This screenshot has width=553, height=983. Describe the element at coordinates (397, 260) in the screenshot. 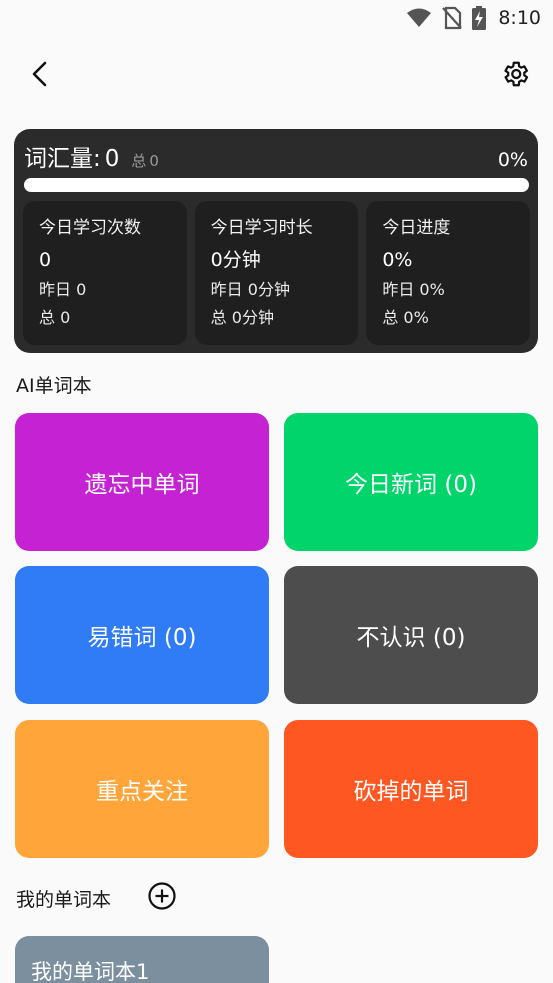

I see `tile-value: 0%` at that location.